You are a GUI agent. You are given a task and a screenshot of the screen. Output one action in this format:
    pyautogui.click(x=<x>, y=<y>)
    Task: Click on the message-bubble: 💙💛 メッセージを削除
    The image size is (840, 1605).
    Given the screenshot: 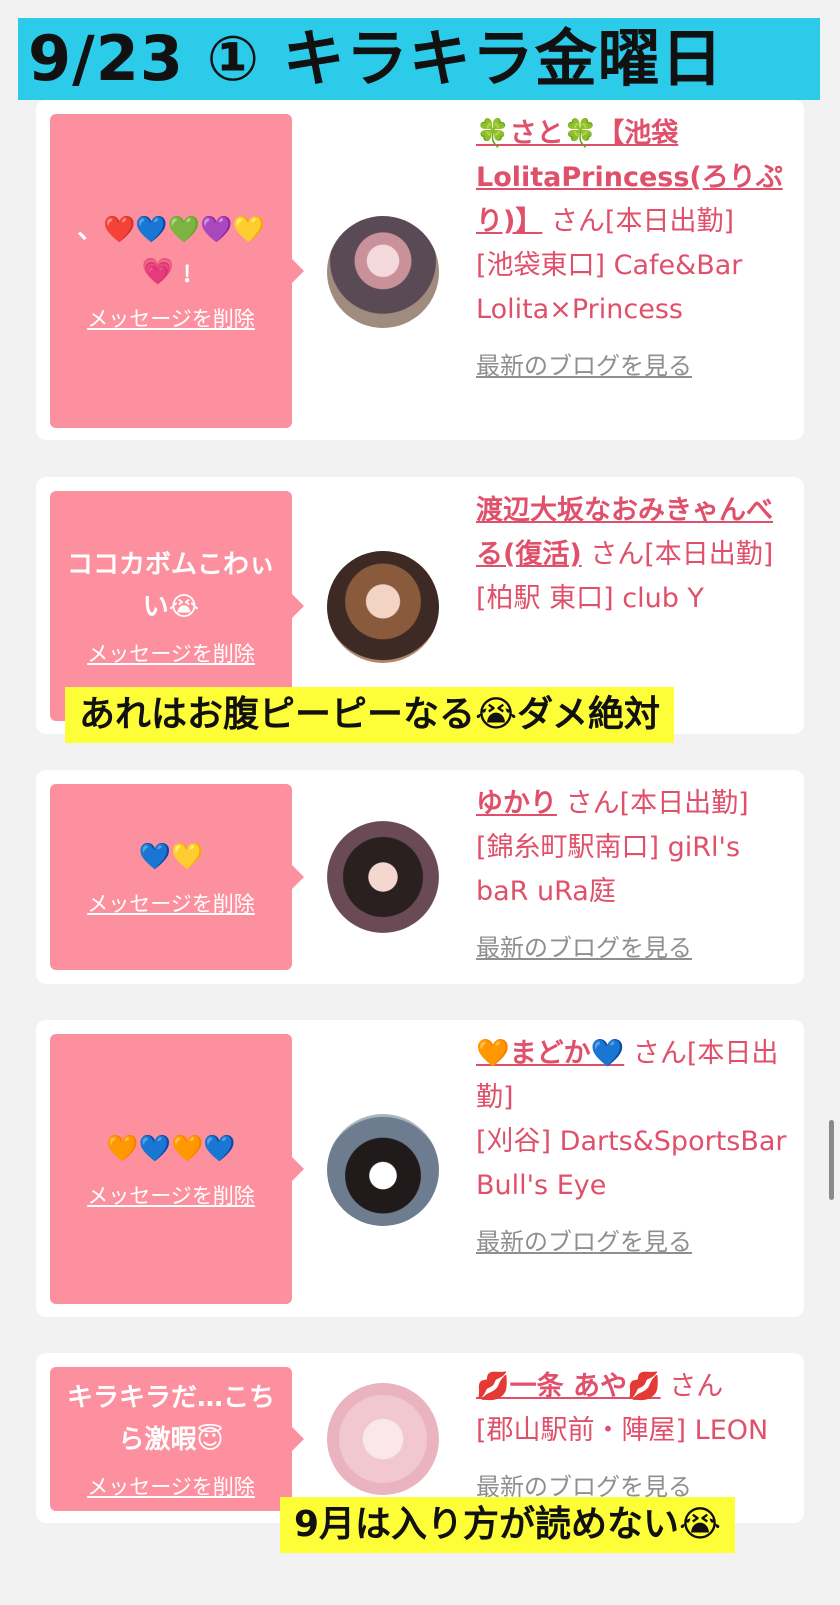 What is the action you would take?
    pyautogui.click(x=177, y=877)
    